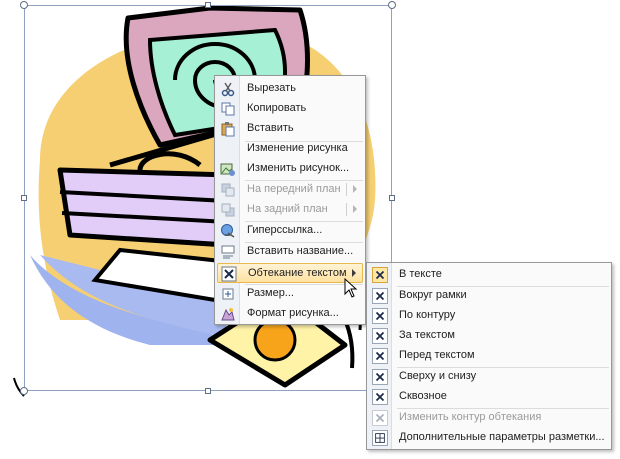  I want to click on edit-wrap-points-icon, so click(380, 418).